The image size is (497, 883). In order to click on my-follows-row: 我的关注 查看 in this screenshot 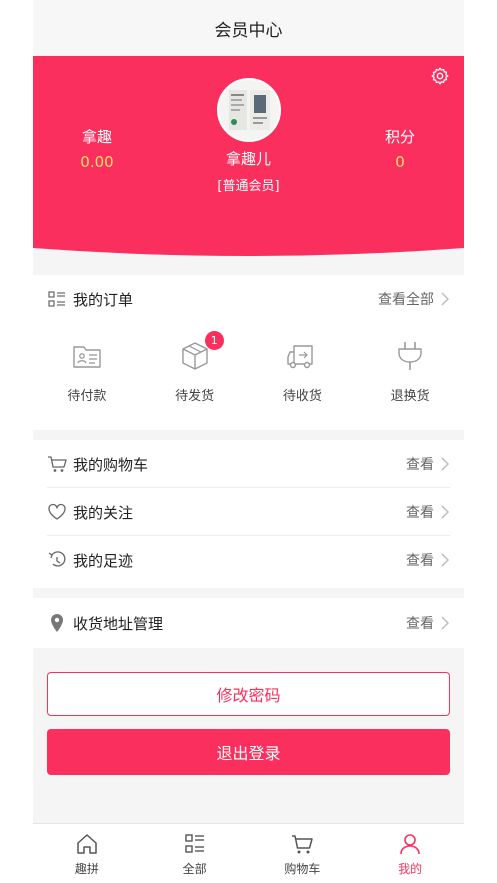, I will do `click(248, 512)`.